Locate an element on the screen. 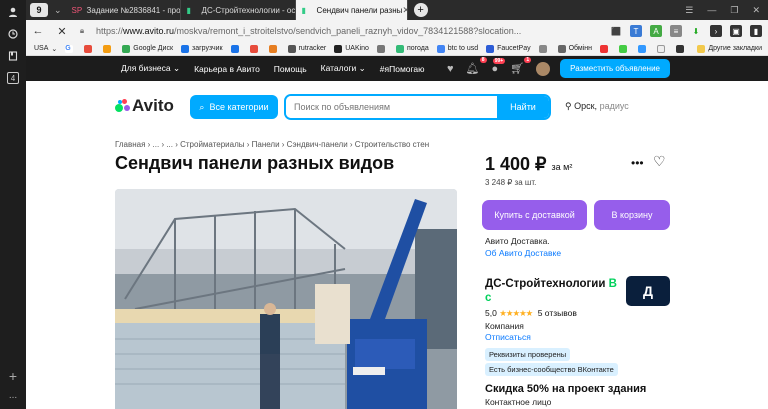  bookmark-label: Обмінн is located at coordinates (580, 48).